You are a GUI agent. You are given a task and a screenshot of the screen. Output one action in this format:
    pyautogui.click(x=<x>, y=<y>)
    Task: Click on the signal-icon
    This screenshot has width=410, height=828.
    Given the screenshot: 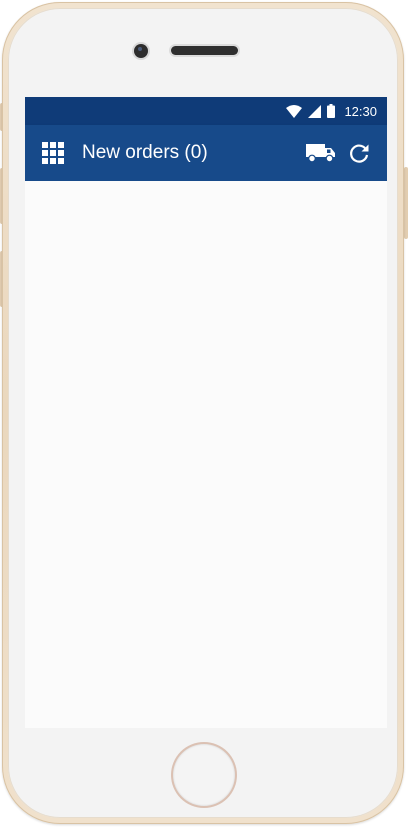 What is the action you would take?
    pyautogui.click(x=315, y=111)
    